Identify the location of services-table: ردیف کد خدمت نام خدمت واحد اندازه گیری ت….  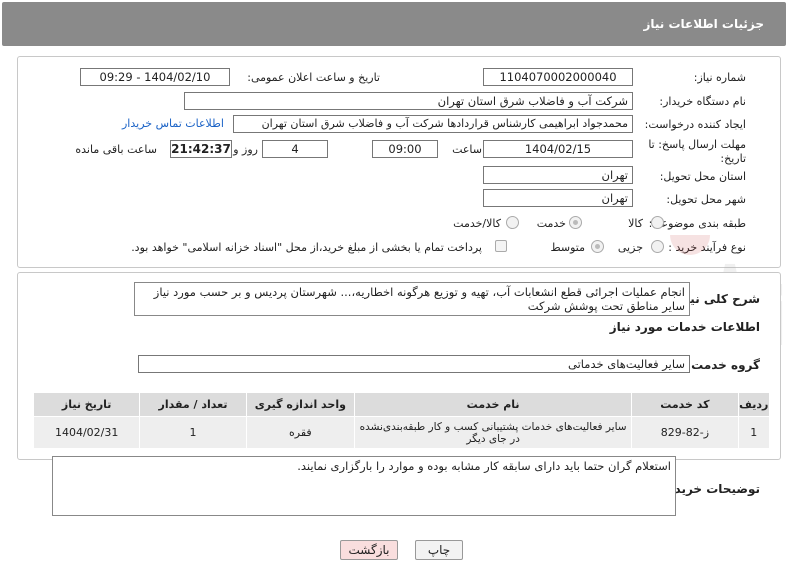
(401, 420).